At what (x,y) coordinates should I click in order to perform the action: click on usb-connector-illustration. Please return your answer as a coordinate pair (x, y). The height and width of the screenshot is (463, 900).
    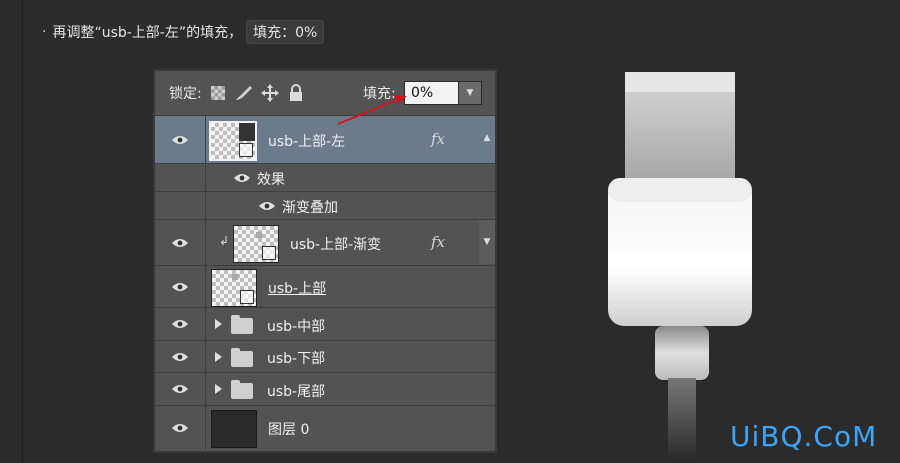
    Looking at the image, I should click on (680, 266).